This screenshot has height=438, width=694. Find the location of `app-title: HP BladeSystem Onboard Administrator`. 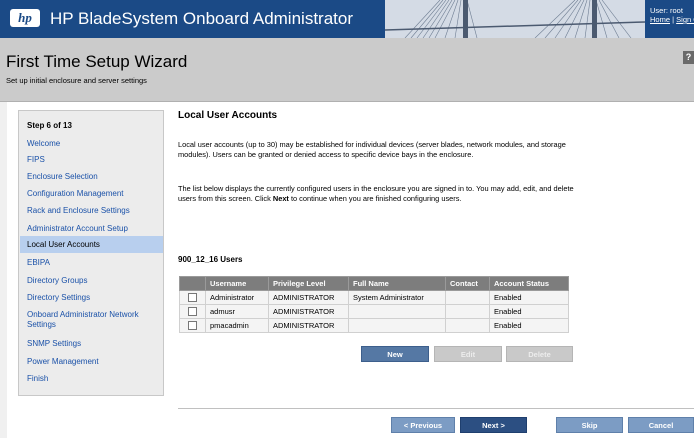

app-title: HP BladeSystem Onboard Administrator is located at coordinates (201, 18).